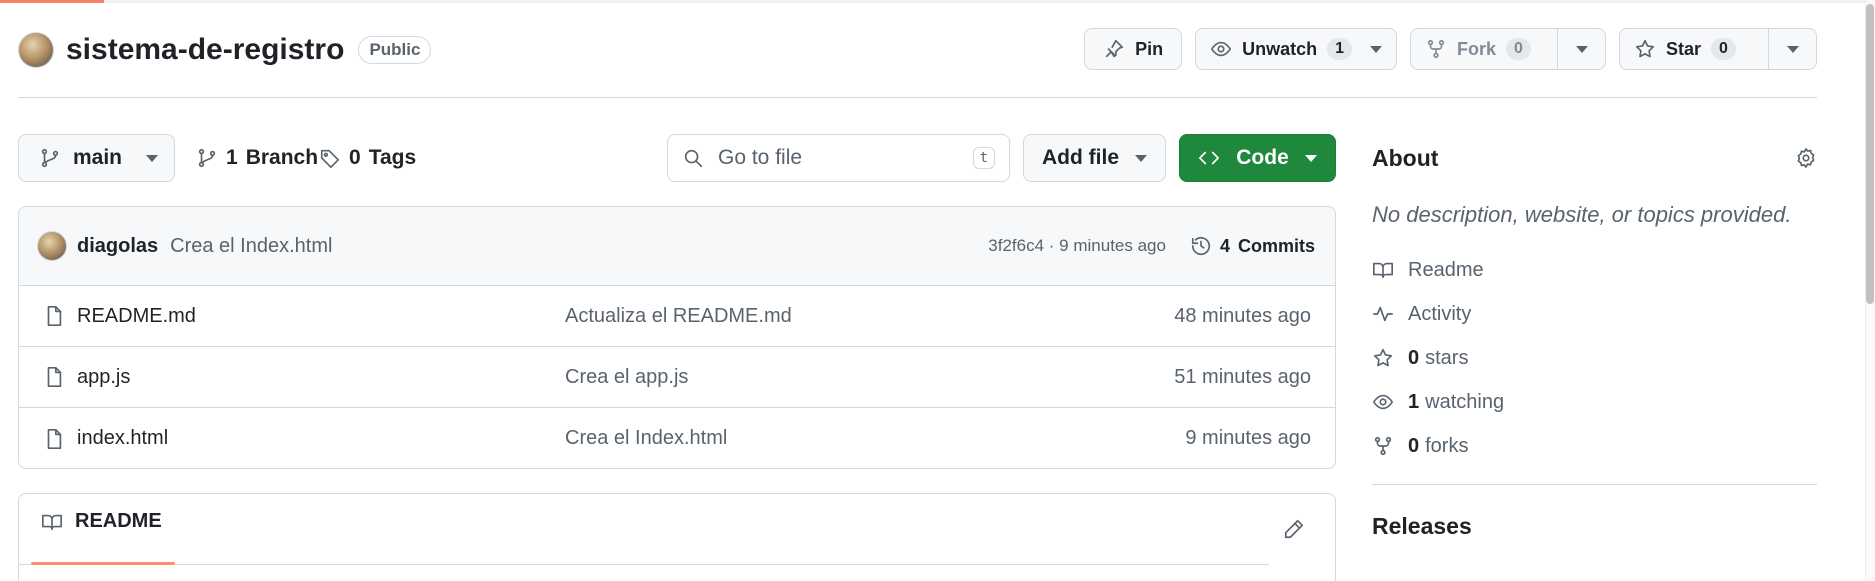  What do you see at coordinates (1242, 315) in the screenshot?
I see `file-age: 48 minutes ago` at bounding box center [1242, 315].